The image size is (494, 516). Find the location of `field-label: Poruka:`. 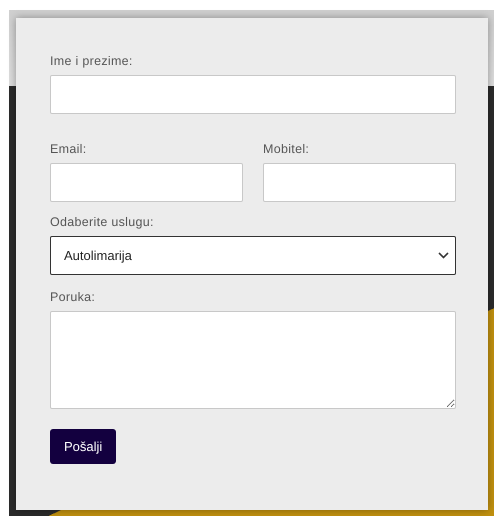

field-label: Poruka: is located at coordinates (73, 298).